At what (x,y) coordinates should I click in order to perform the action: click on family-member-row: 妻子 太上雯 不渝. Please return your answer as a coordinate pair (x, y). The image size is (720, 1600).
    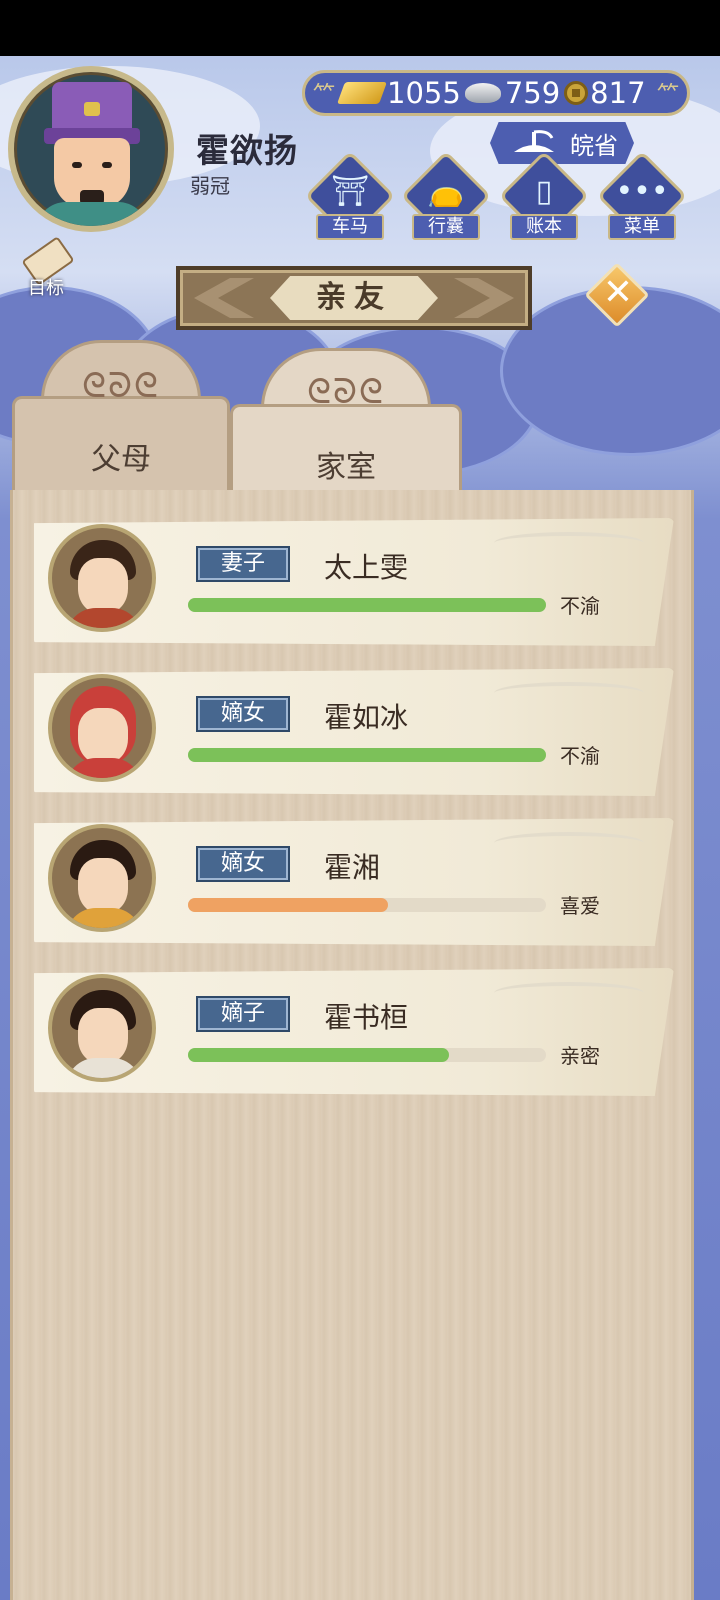
    Looking at the image, I should click on (354, 582).